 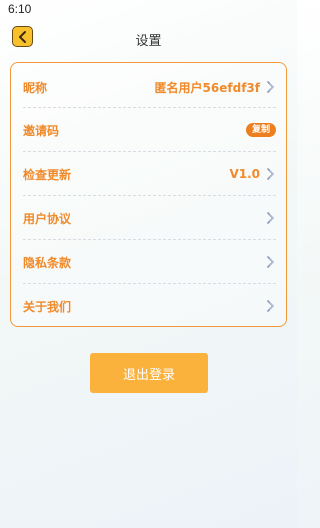 What do you see at coordinates (149, 130) in the screenshot?
I see `settings-row-invite-code: 邀请码 复制` at bounding box center [149, 130].